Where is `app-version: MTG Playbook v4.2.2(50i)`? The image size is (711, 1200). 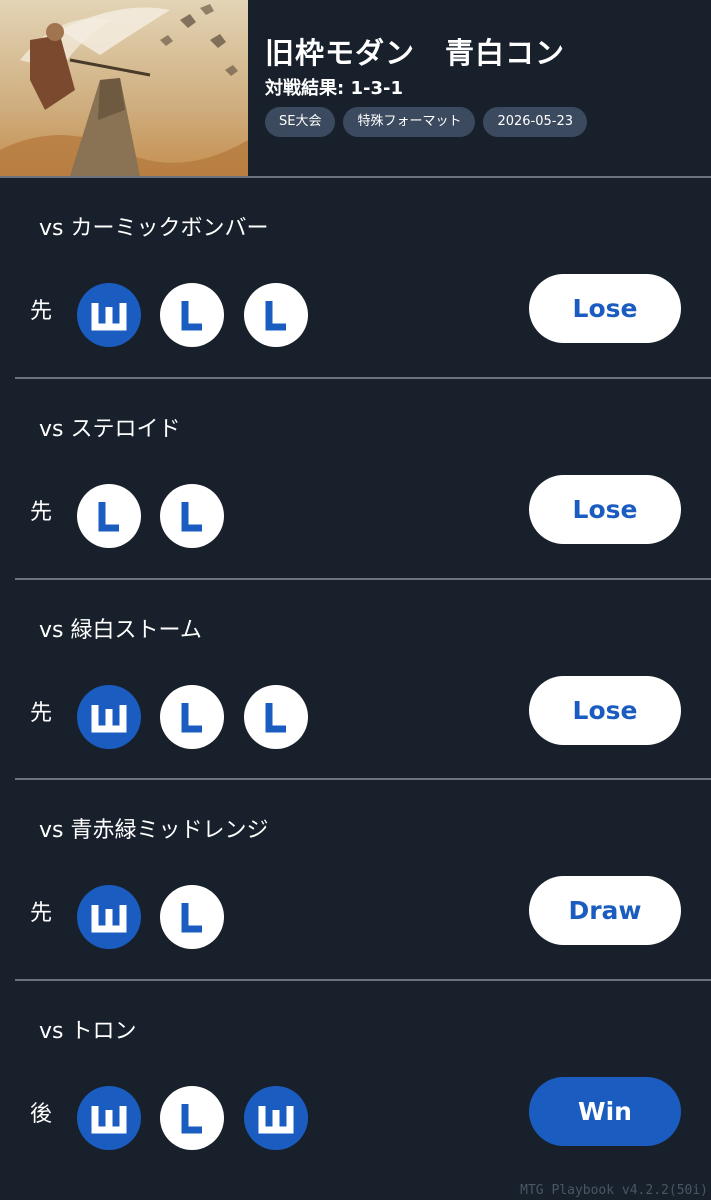 app-version: MTG Playbook v4.2.2(50i) is located at coordinates (614, 1190).